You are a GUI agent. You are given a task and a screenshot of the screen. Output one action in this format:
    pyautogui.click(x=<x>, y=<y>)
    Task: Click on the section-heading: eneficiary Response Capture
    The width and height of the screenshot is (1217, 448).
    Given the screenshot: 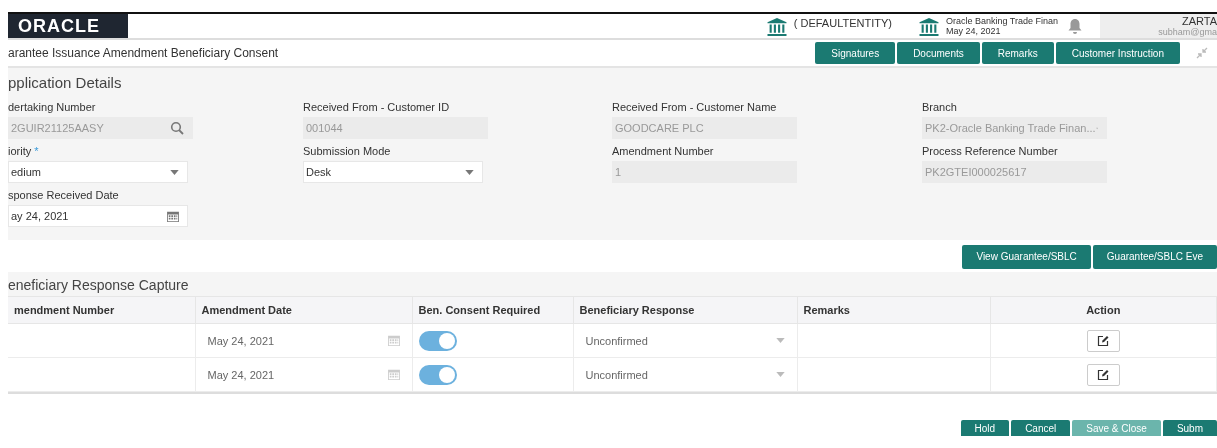 What is the action you would take?
    pyautogui.click(x=99, y=285)
    